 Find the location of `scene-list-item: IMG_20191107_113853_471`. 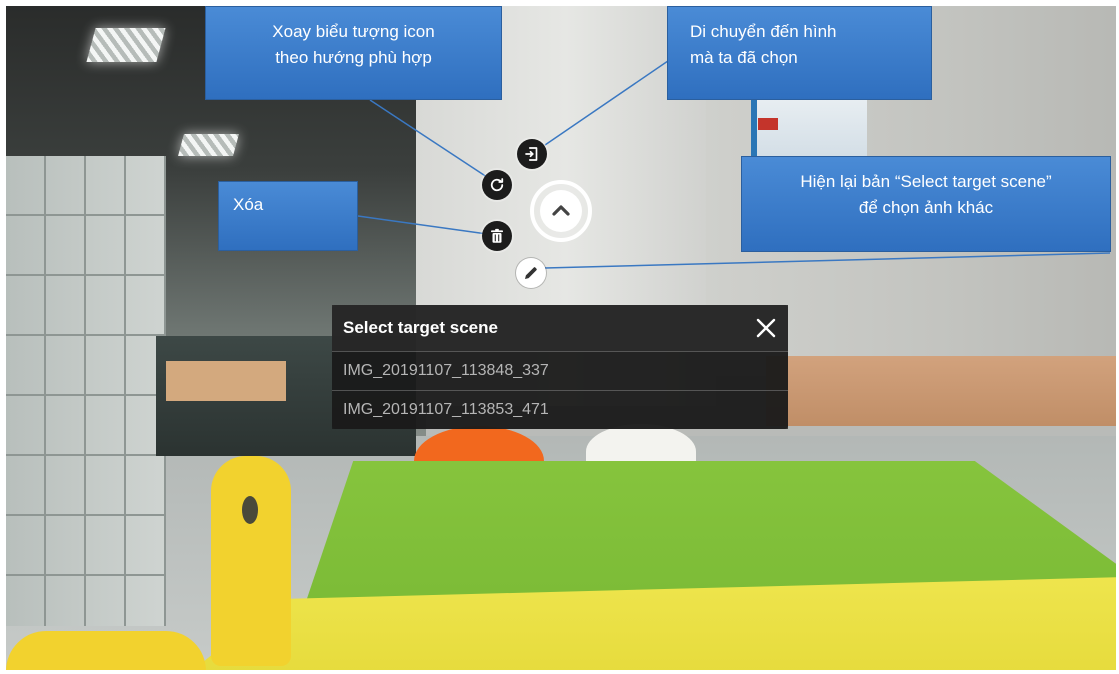

scene-list-item: IMG_20191107_113853_471 is located at coordinates (560, 409).